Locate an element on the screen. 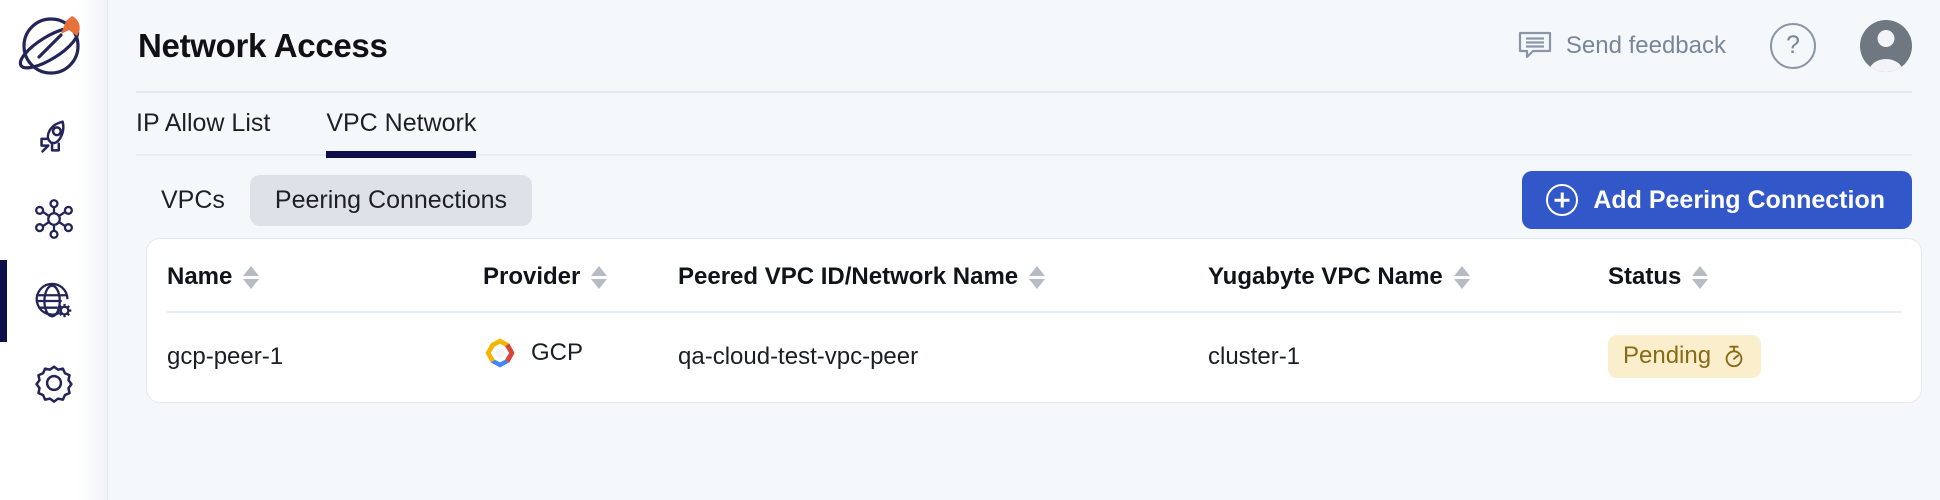 Image resolution: width=1940 pixels, height=500 pixels. send-feedback-label: Send feedback is located at coordinates (1645, 45).